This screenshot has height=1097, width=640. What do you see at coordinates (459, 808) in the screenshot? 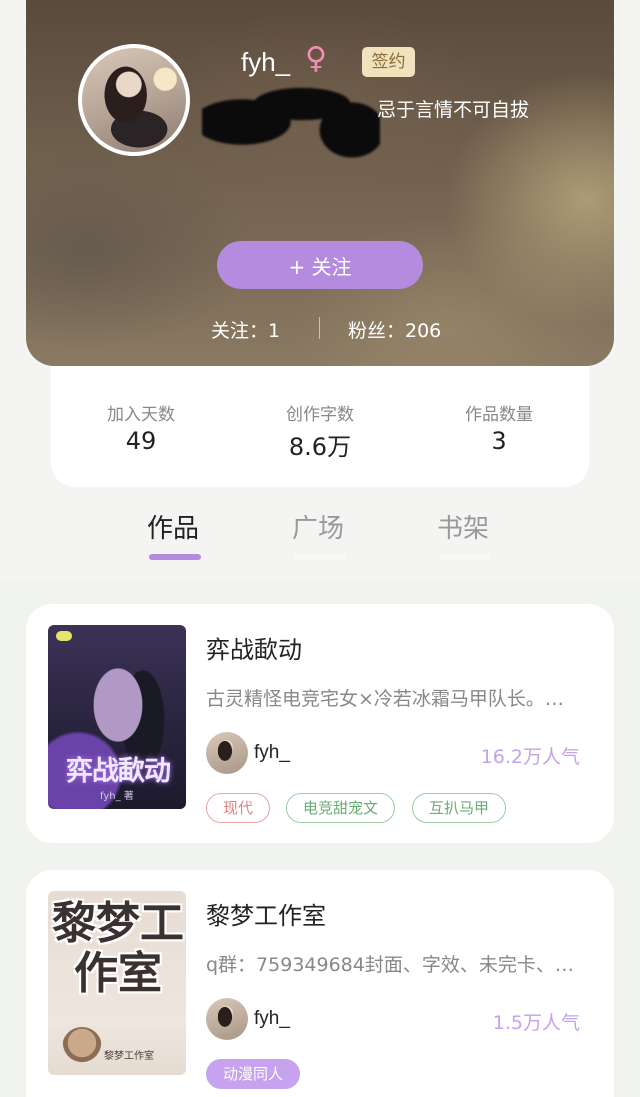
I see `tag: 互扒马甲` at bounding box center [459, 808].